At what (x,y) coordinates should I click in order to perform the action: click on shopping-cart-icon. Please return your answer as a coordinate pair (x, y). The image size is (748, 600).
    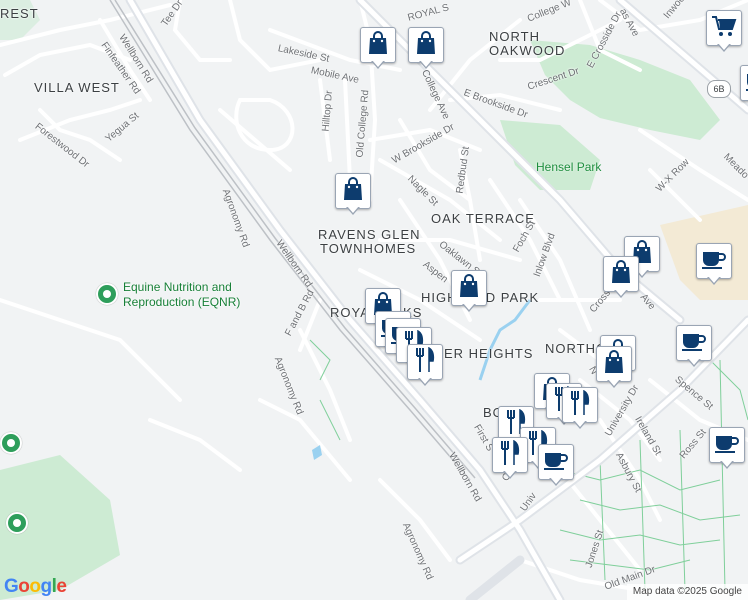
    Looking at the image, I should click on (724, 28).